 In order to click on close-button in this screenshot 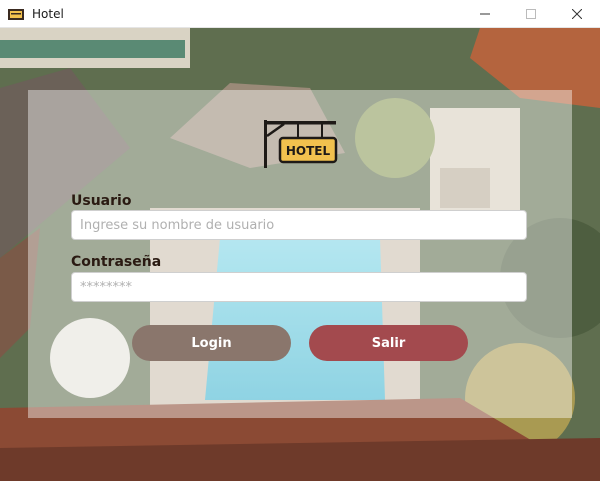, I will do `click(577, 14)`.